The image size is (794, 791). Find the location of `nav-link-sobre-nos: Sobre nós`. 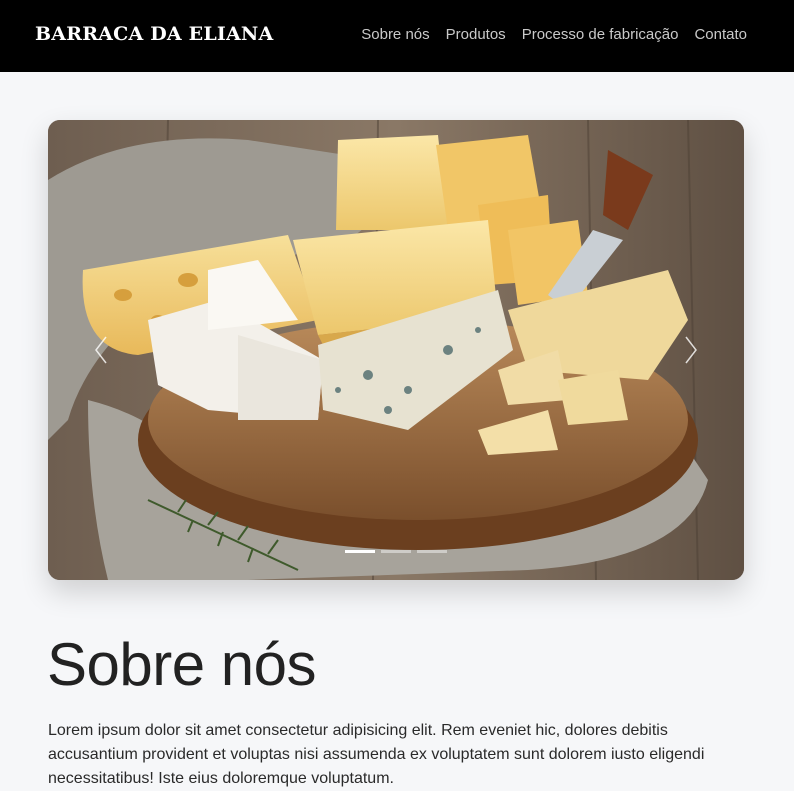

nav-link-sobre-nos: Sobre nós is located at coordinates (395, 34).